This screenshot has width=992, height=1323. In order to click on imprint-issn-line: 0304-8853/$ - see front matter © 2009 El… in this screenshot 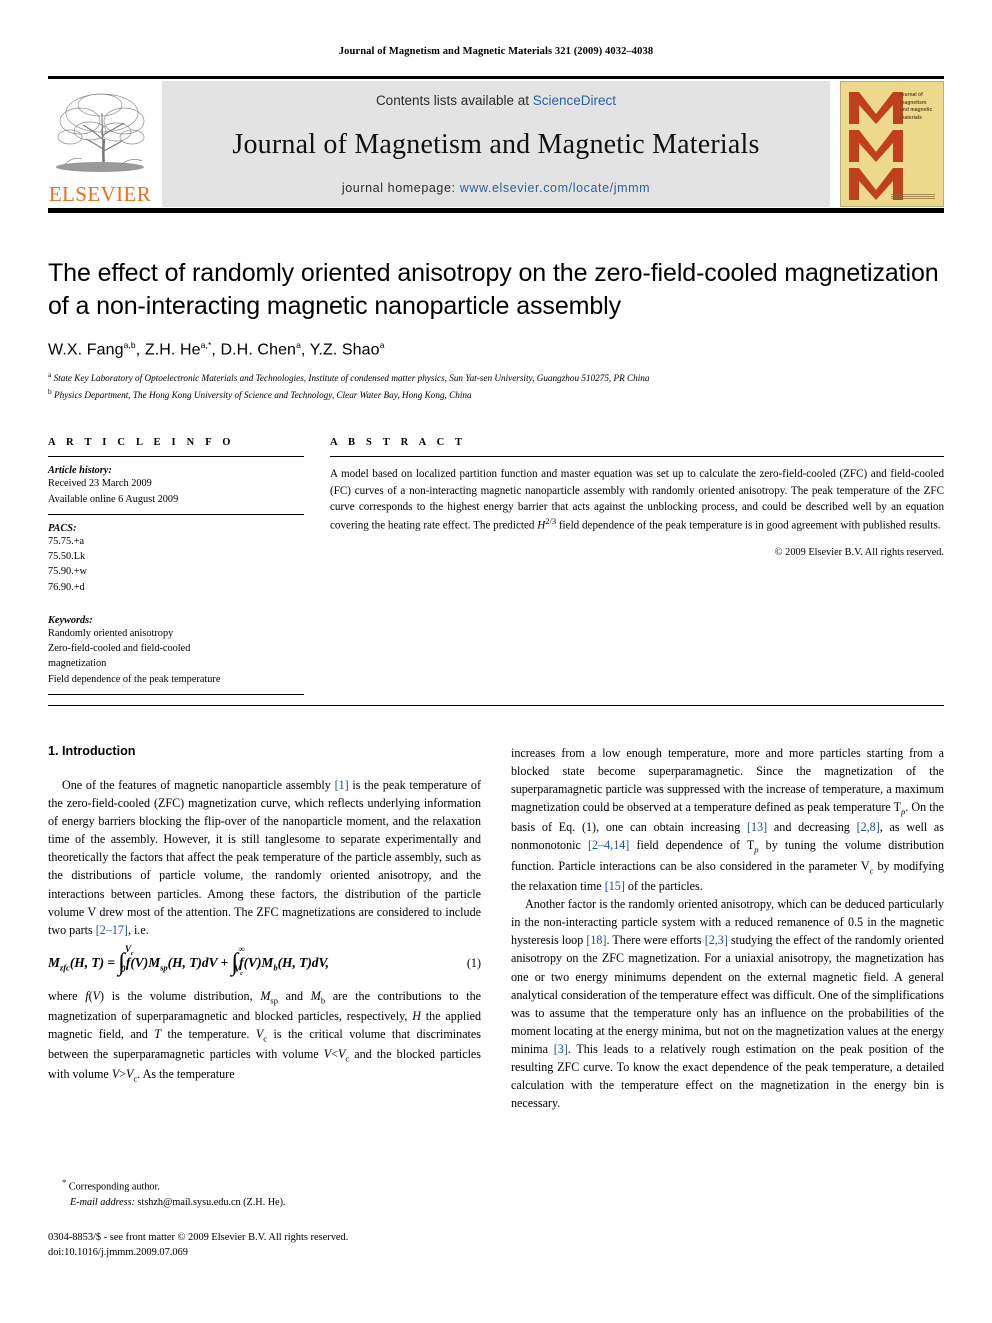, I will do `click(198, 1237)`.